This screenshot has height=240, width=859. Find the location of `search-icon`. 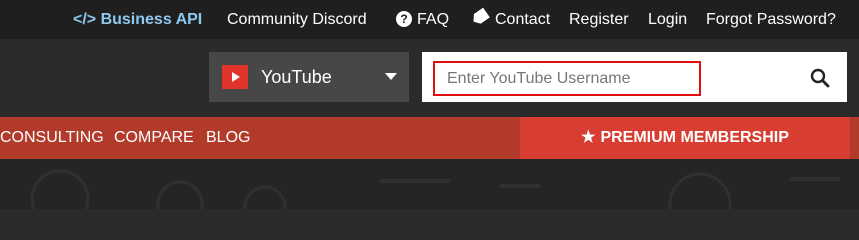

search-icon is located at coordinates (820, 78).